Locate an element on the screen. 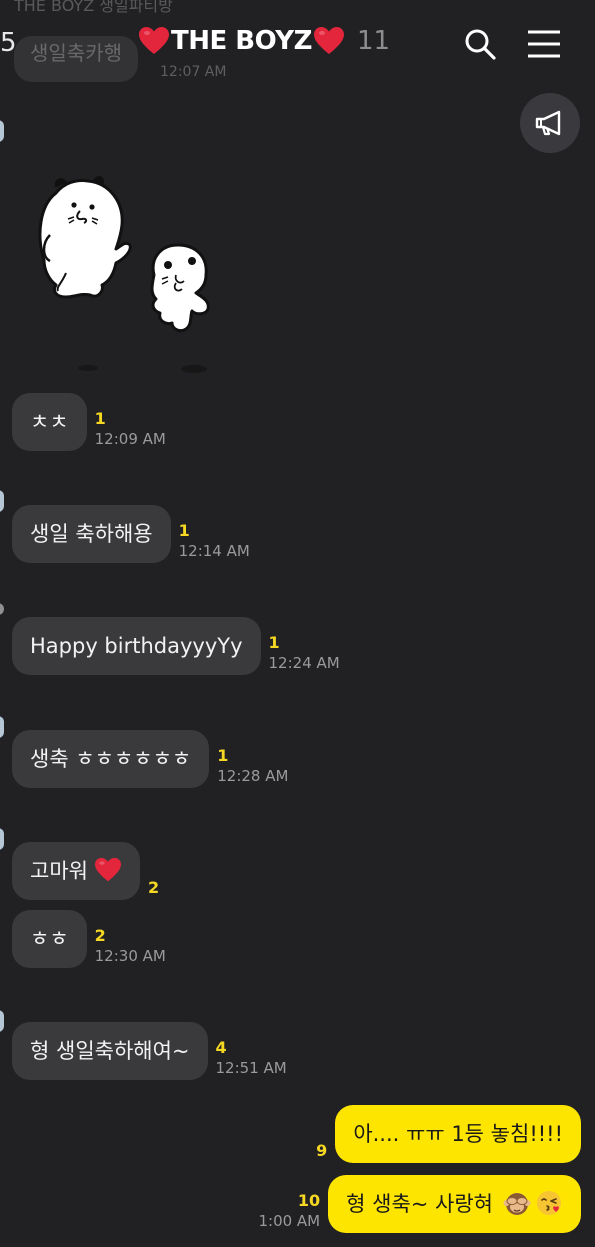  message-bubble: 형 생일축하해여~ is located at coordinates (110, 1051).